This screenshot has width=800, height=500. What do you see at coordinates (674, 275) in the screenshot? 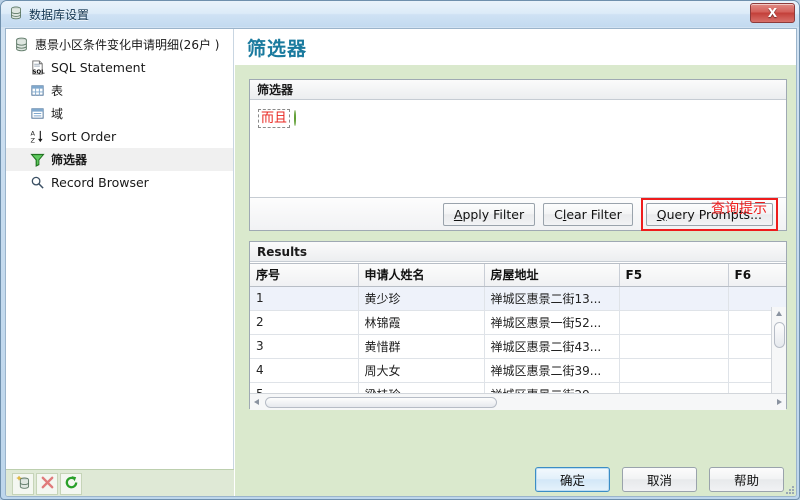
I see `column-header: F5` at bounding box center [674, 275].